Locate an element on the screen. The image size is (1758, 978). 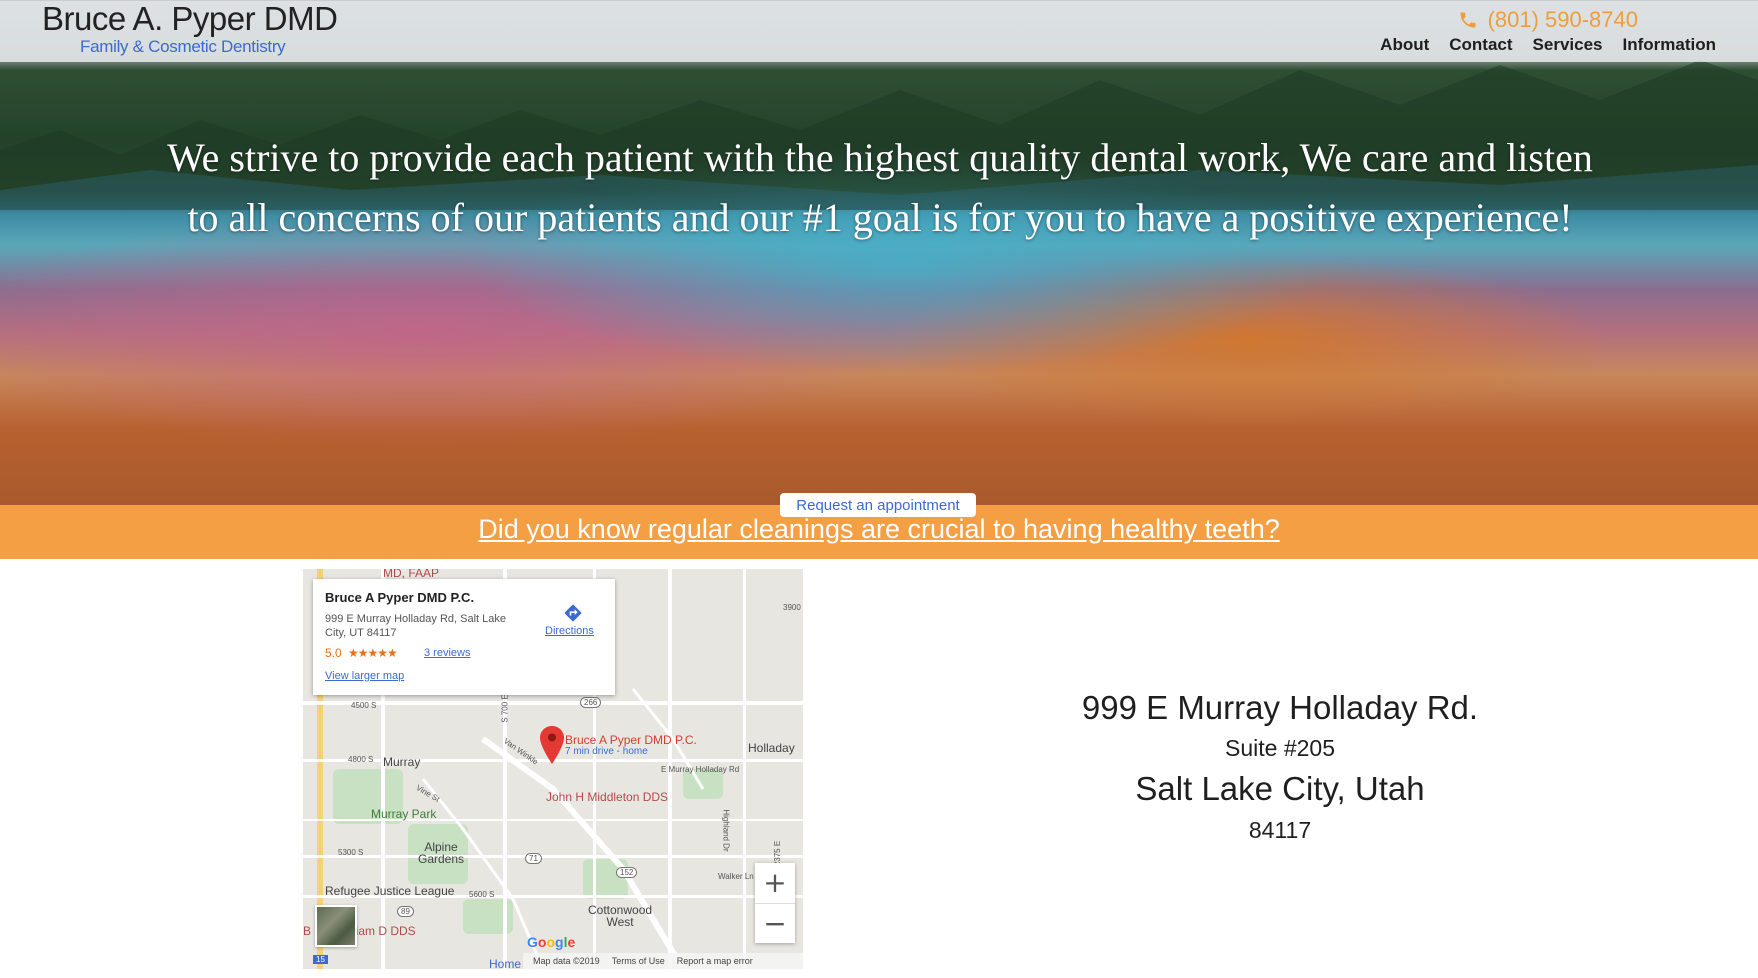
main-nav: About Contact Services Information is located at coordinates (1548, 45).